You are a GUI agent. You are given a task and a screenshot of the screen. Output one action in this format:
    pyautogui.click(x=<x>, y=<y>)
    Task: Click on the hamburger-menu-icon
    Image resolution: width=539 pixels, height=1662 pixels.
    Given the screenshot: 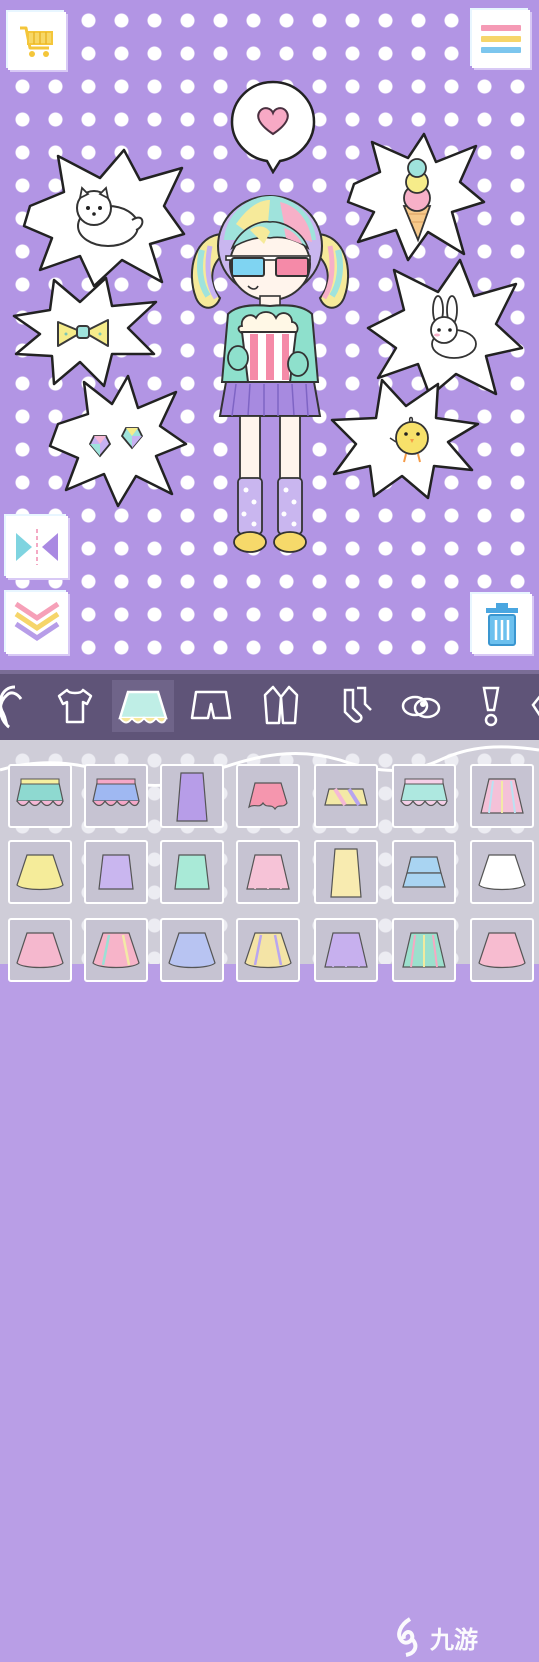 What is the action you would take?
    pyautogui.click(x=501, y=39)
    